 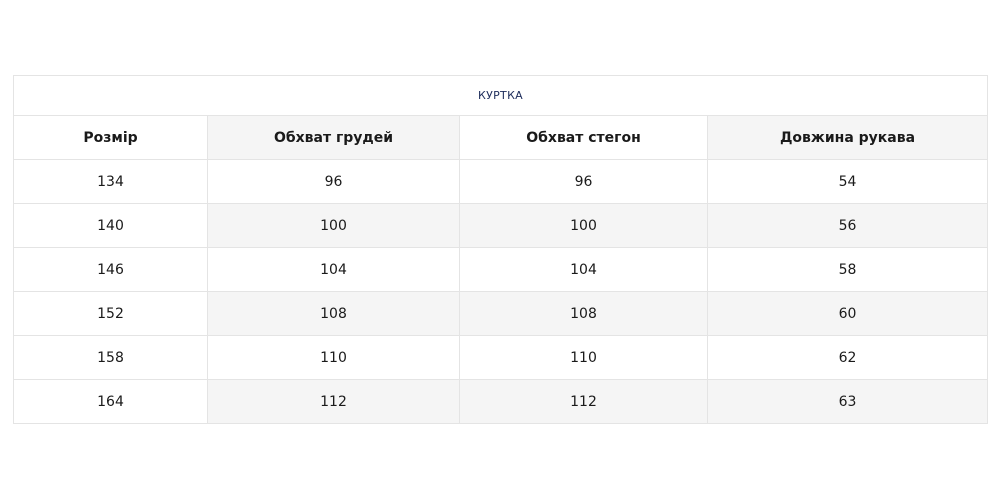 I want to click on cell-hips: 110, so click(x=583, y=357).